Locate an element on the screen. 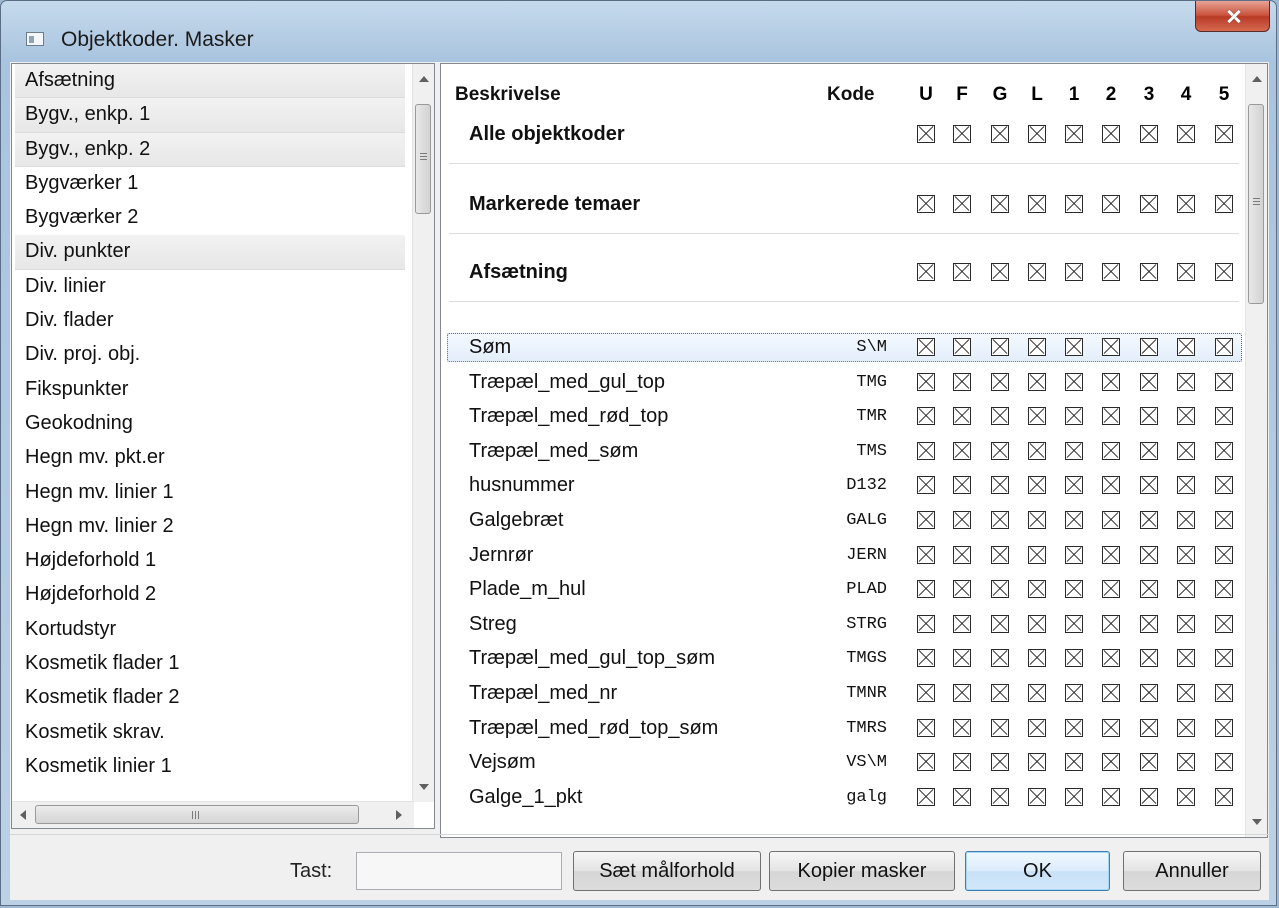 This screenshot has width=1279, height=908. list-item: Højdeforhold 2 is located at coordinates (210, 595).